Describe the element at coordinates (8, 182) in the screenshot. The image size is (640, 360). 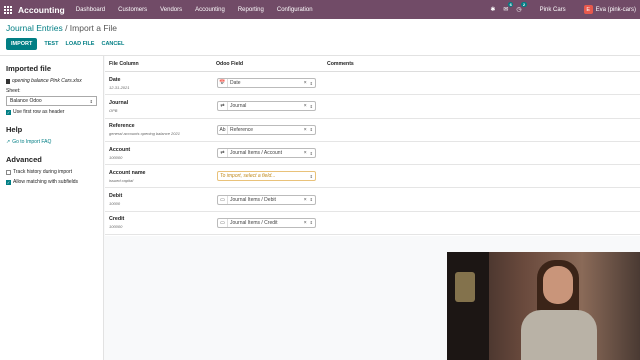
I see `allow-matching-checkbox: ✓` at that location.